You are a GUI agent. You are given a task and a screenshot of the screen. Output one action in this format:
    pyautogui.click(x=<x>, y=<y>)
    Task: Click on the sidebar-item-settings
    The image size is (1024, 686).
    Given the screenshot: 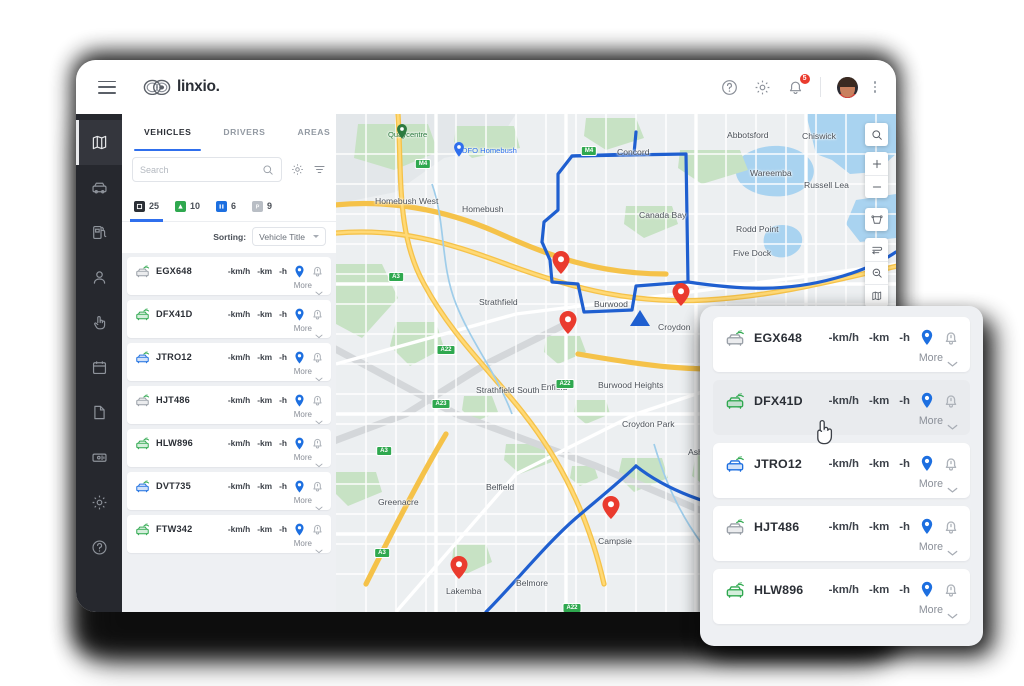 What is the action you would take?
    pyautogui.click(x=99, y=502)
    